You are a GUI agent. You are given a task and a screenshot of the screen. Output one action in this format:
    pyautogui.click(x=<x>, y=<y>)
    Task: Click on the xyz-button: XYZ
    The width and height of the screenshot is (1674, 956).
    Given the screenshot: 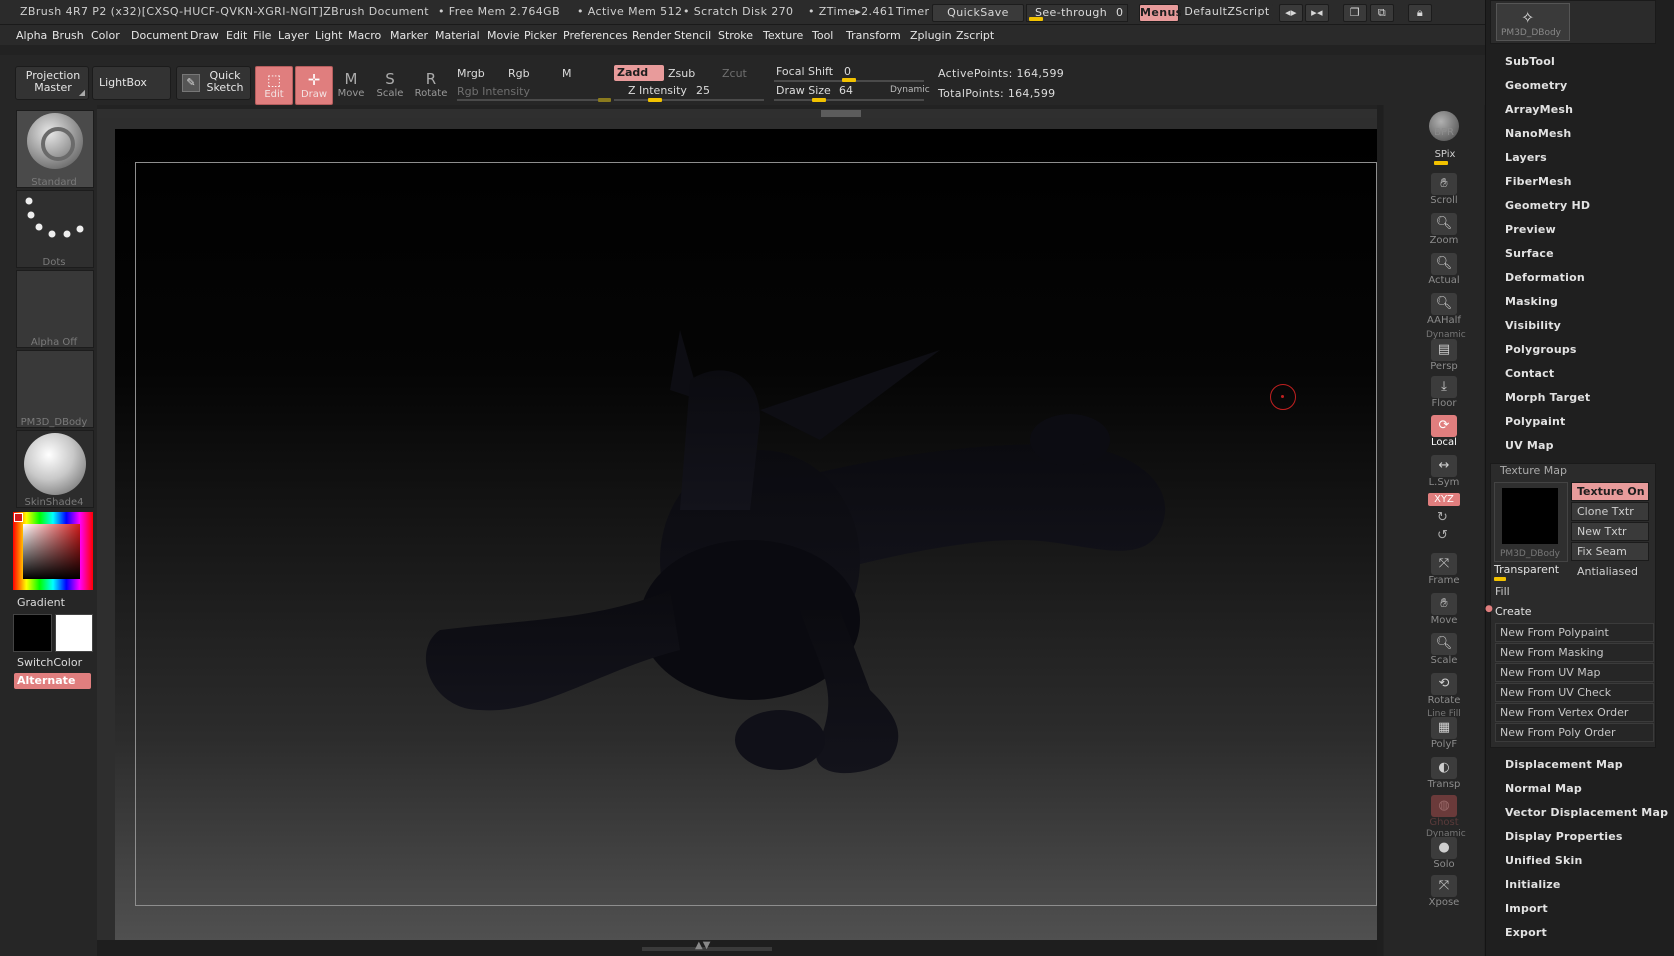 What is the action you would take?
    pyautogui.click(x=1444, y=499)
    